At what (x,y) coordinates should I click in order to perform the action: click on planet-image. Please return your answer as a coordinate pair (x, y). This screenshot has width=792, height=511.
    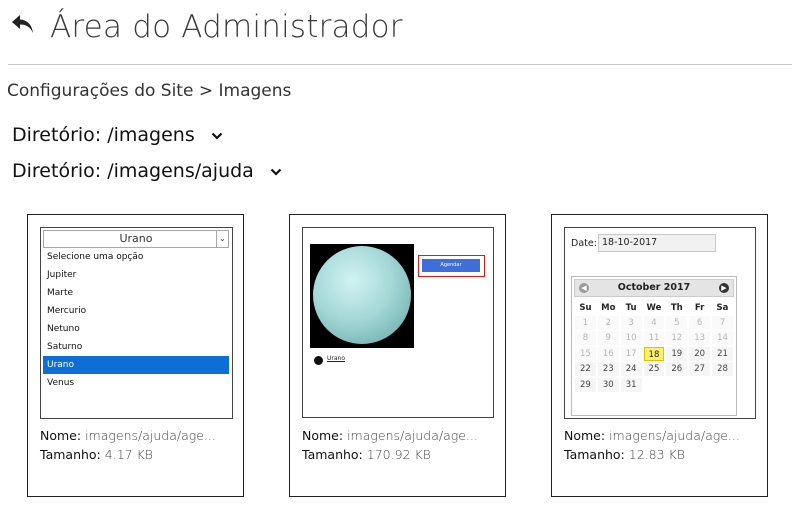
    Looking at the image, I should click on (362, 296).